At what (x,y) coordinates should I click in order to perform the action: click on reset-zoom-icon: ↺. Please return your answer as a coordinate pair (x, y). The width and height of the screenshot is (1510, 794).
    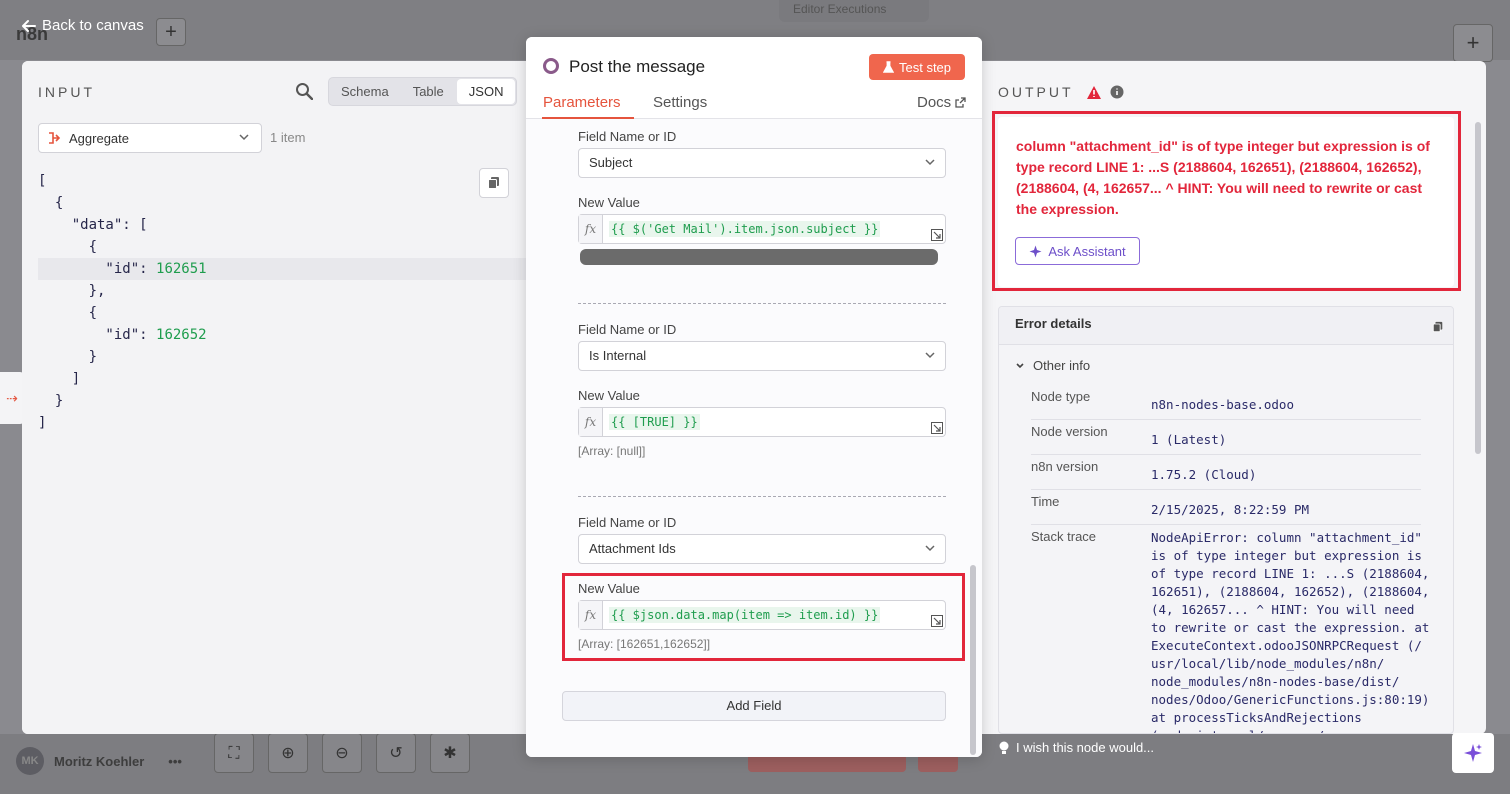
    Looking at the image, I should click on (396, 753).